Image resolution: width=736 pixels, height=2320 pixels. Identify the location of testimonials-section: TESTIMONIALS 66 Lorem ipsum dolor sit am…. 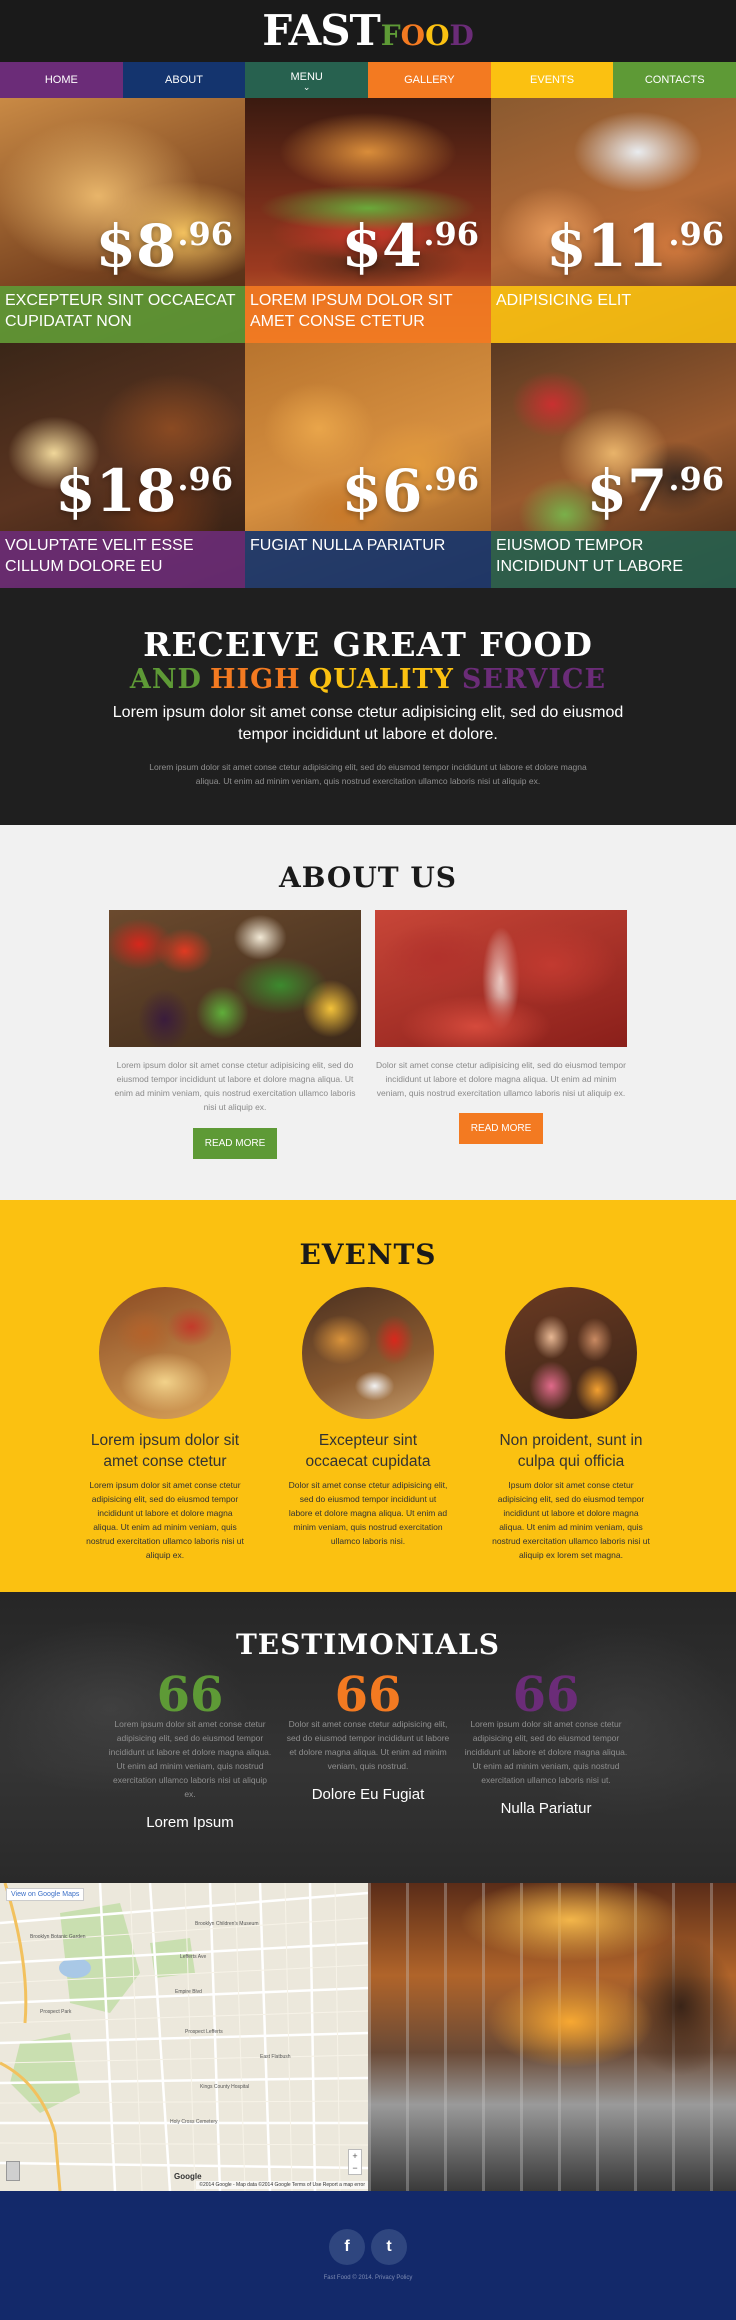
(368, 1737).